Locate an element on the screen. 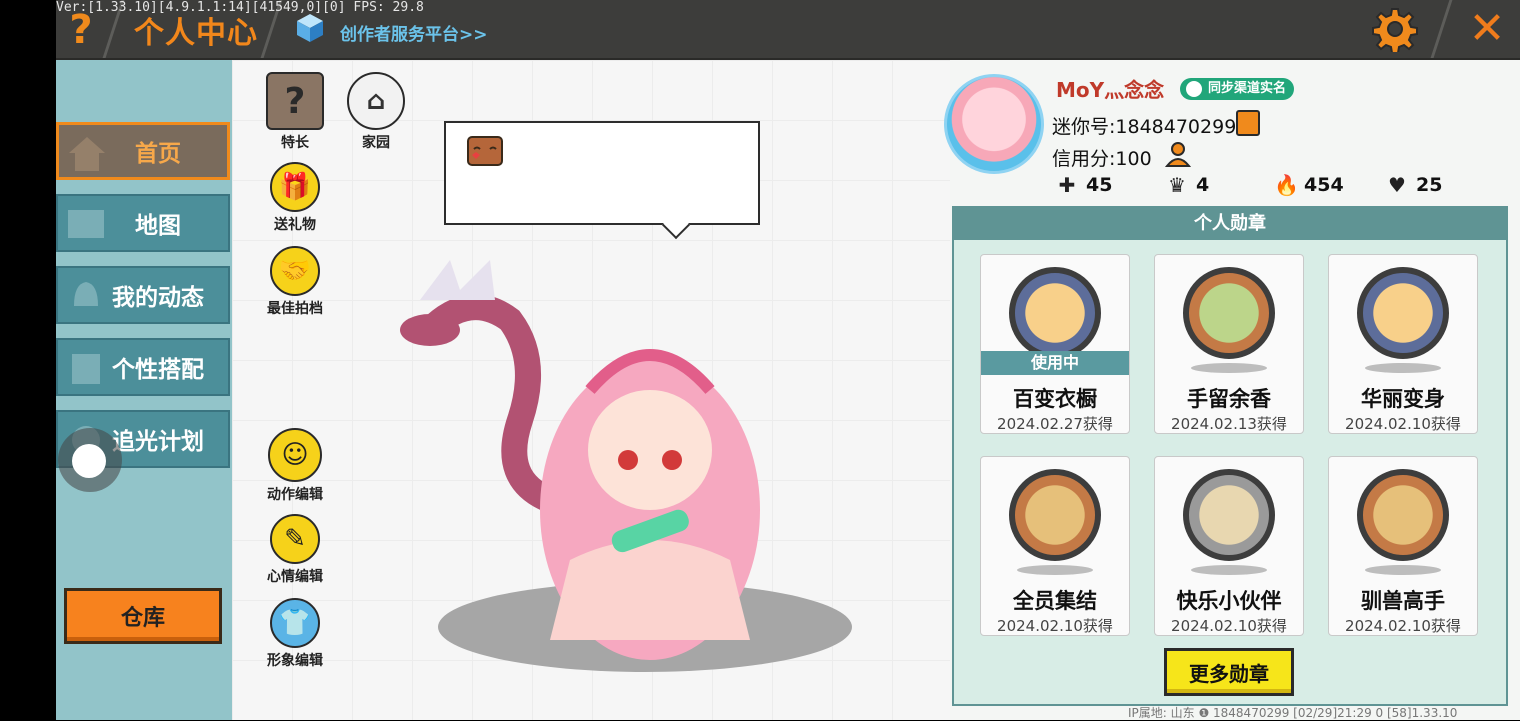 Image resolution: width=1520 pixels, height=721 pixels. edit-pencil-icon: ✎ is located at coordinates (295, 539).